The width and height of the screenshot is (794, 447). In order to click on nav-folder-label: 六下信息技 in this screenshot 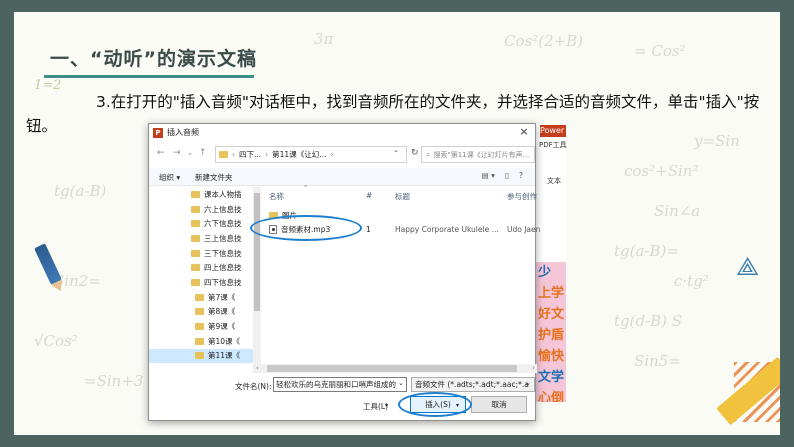, I will do `click(223, 224)`.